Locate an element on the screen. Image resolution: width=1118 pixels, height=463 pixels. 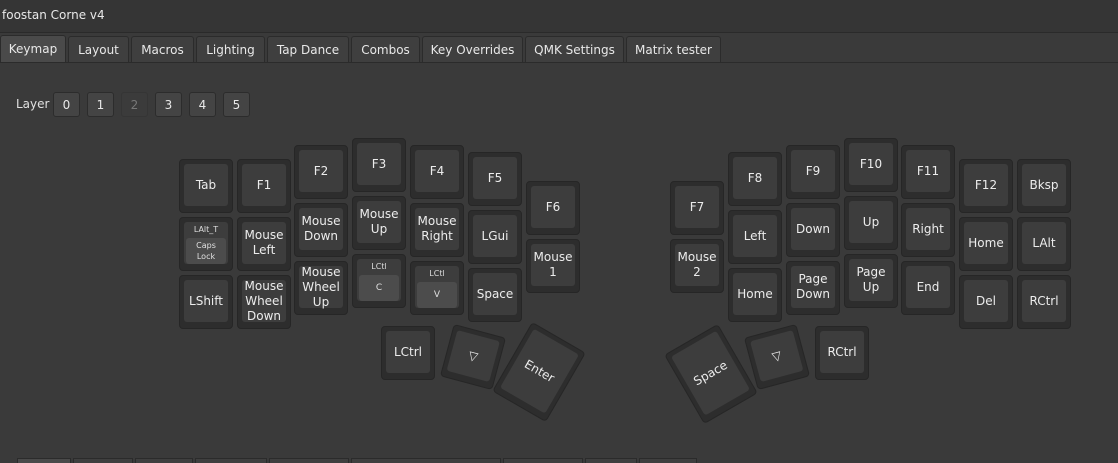
key-label: Page Down is located at coordinates (813, 287).